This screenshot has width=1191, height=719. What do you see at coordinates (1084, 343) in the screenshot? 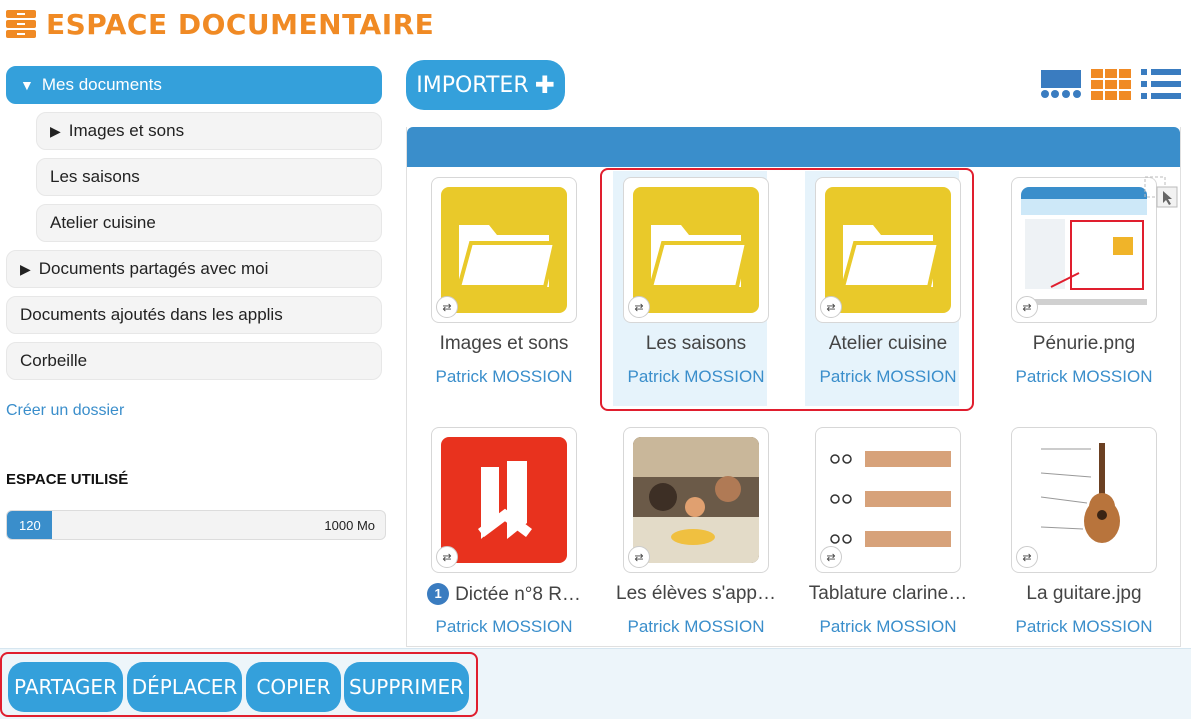
I see `file-name: Pénurie.png` at bounding box center [1084, 343].